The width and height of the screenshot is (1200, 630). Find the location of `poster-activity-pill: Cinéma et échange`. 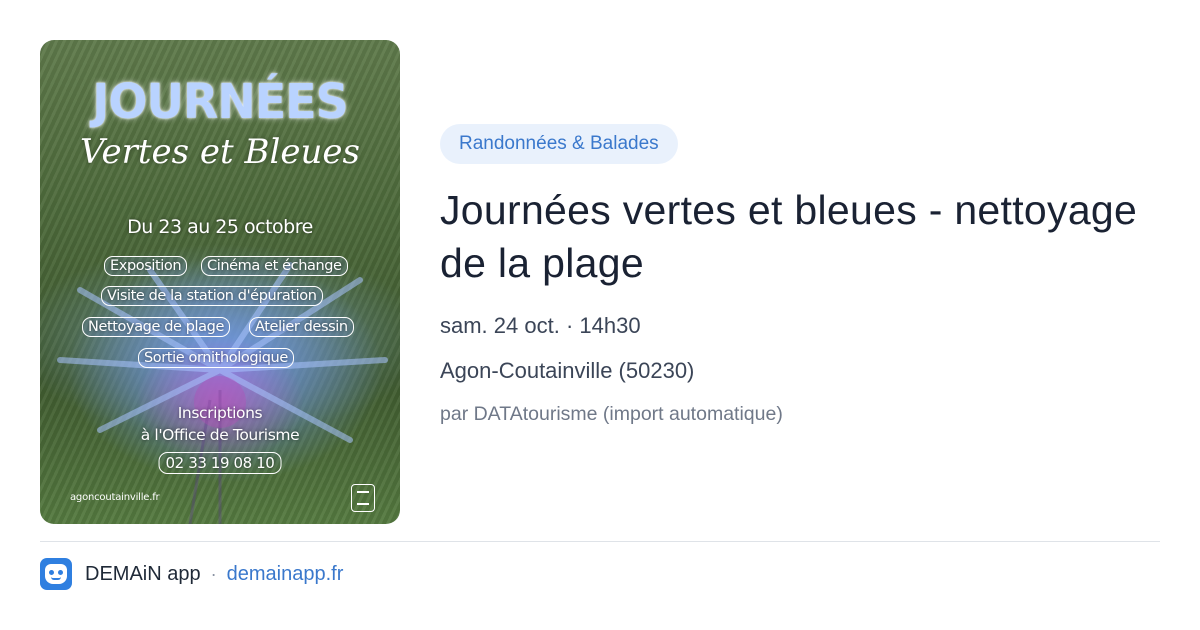

poster-activity-pill: Cinéma et échange is located at coordinates (274, 266).